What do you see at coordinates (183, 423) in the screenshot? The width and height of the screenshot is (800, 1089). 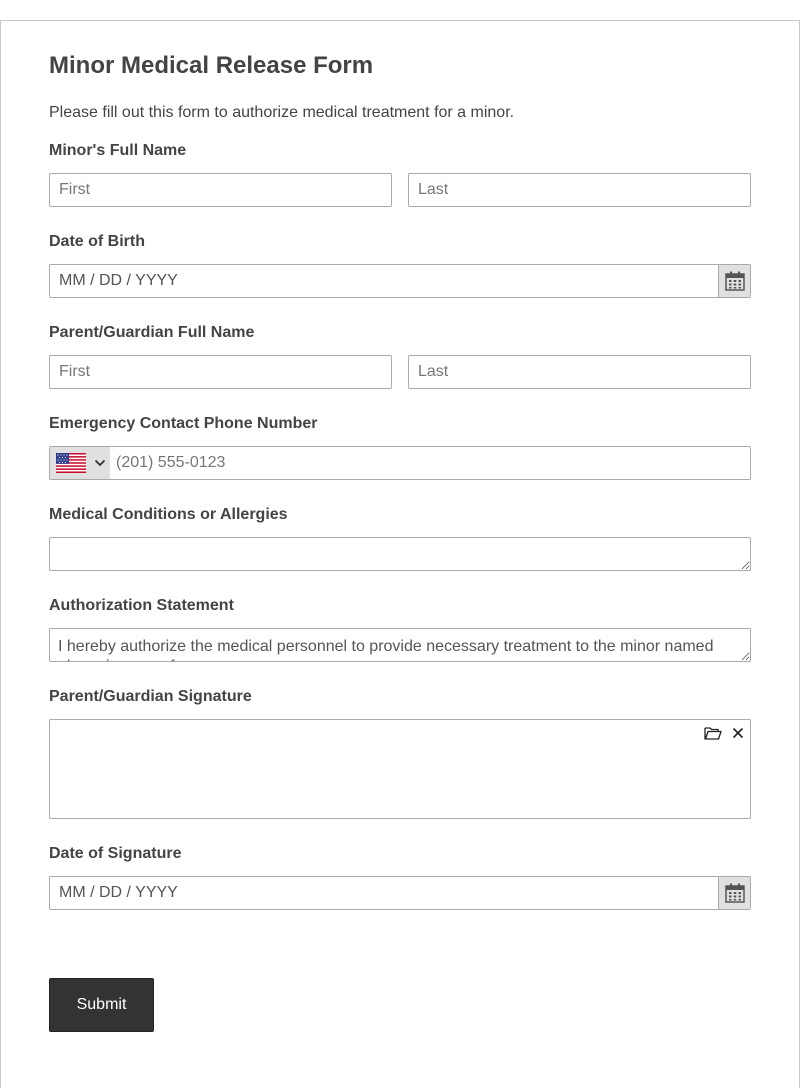 I see `phone-label: Emergency Contact Phone Number` at bounding box center [183, 423].